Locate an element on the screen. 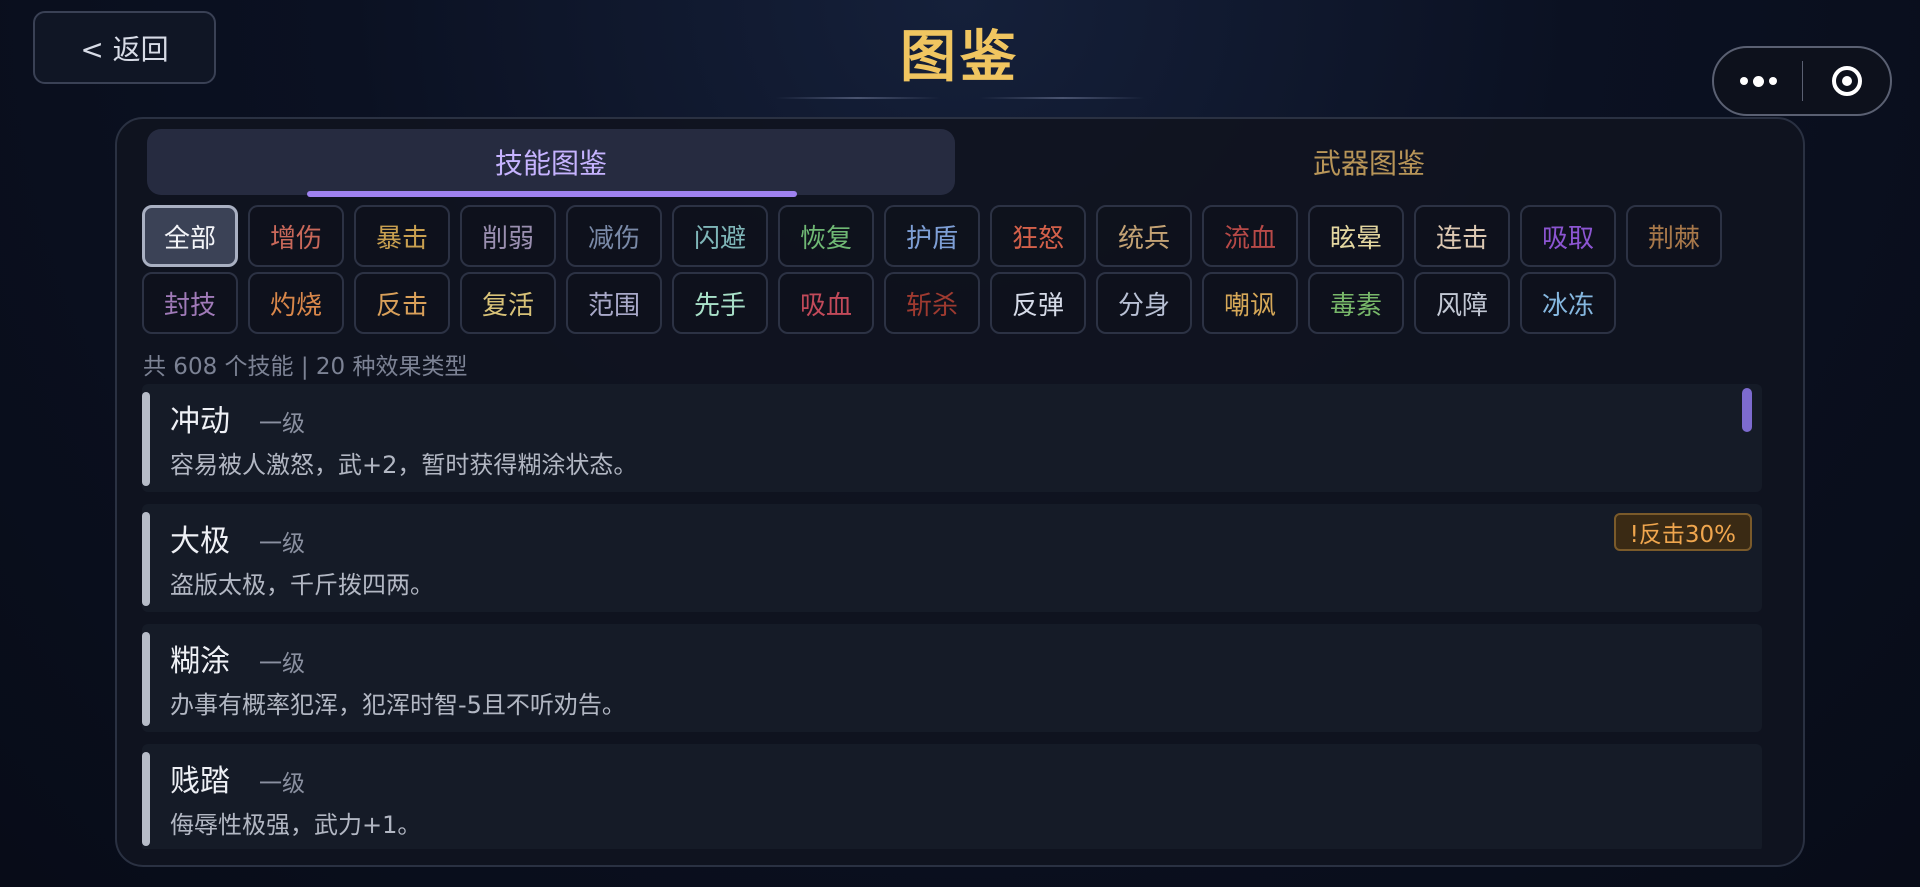  filter-chip-label: 闪避 is located at coordinates (719, 238).